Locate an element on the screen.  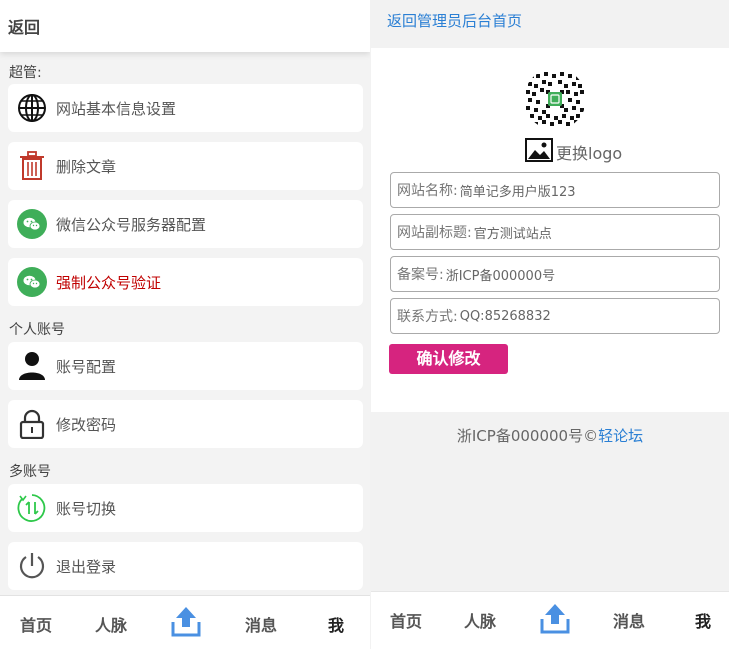
menu-item-switch-account: 账号切换 is located at coordinates (185, 508).